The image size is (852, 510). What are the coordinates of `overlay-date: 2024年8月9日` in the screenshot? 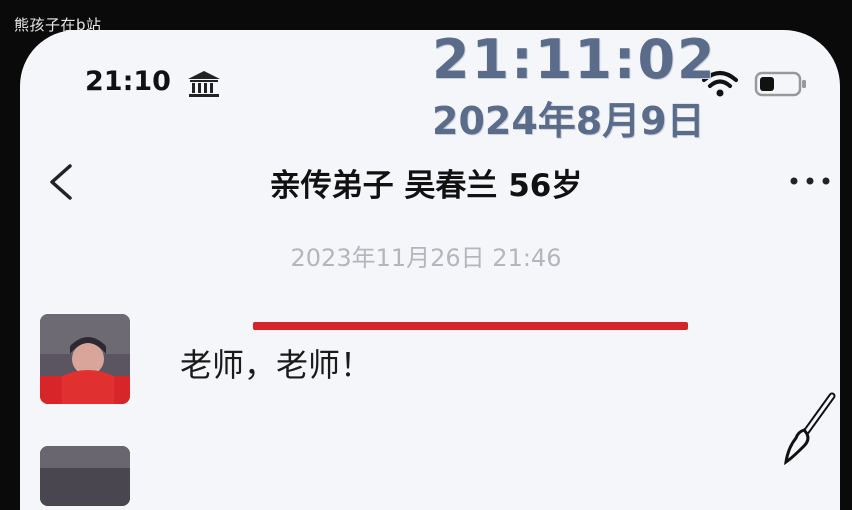 It's located at (568, 121).